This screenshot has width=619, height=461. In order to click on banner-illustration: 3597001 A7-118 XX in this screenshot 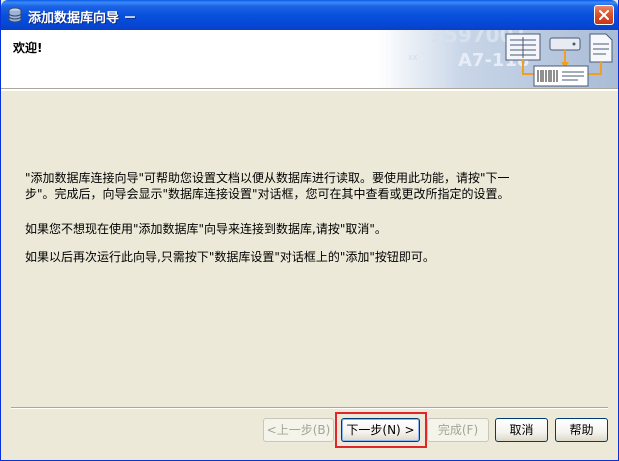, I will do `click(498, 59)`.